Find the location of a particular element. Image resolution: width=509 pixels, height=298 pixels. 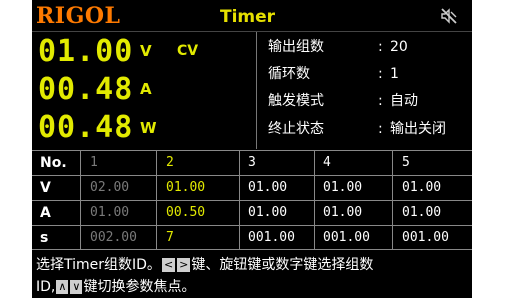

trigger-mode-label: 触发模式 is located at coordinates (296, 101).